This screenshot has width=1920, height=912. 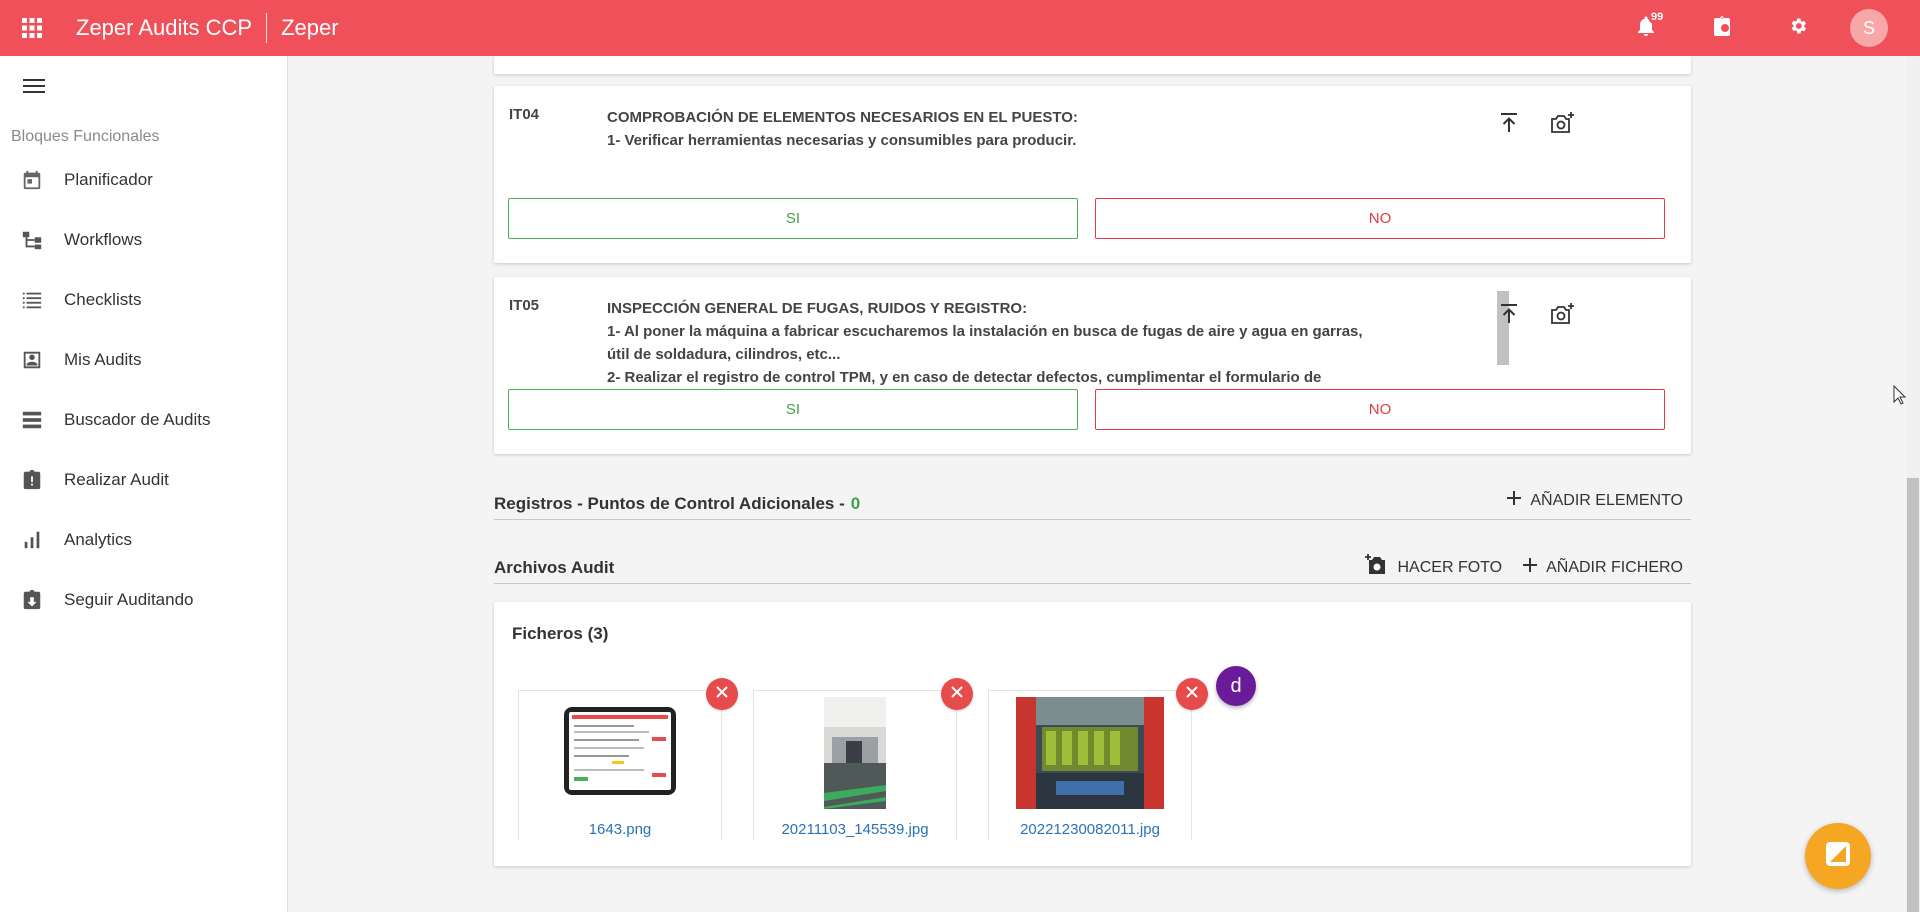 What do you see at coordinates (129, 599) in the screenshot?
I see `sidebar-item-label: Seguir Auditando` at bounding box center [129, 599].